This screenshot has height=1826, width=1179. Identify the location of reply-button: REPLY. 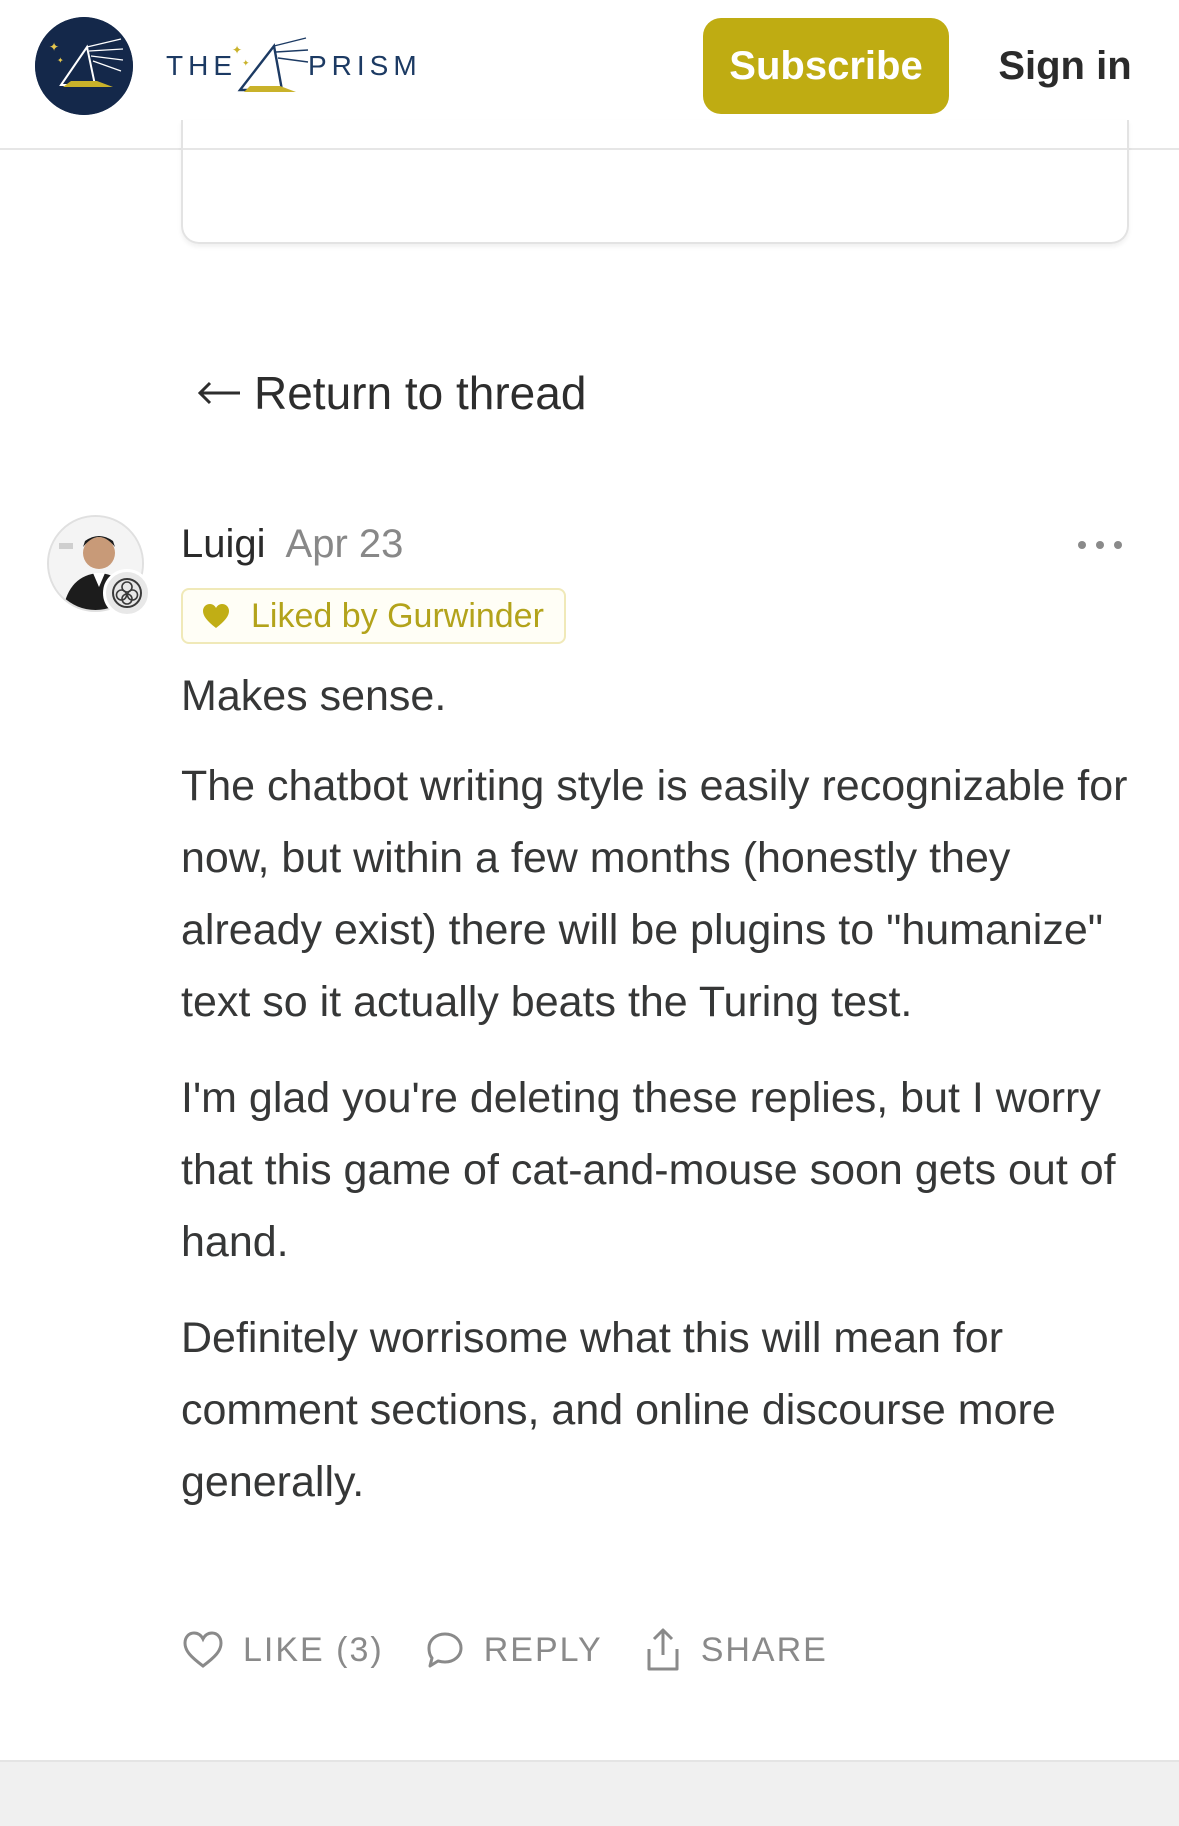
(513, 1650).